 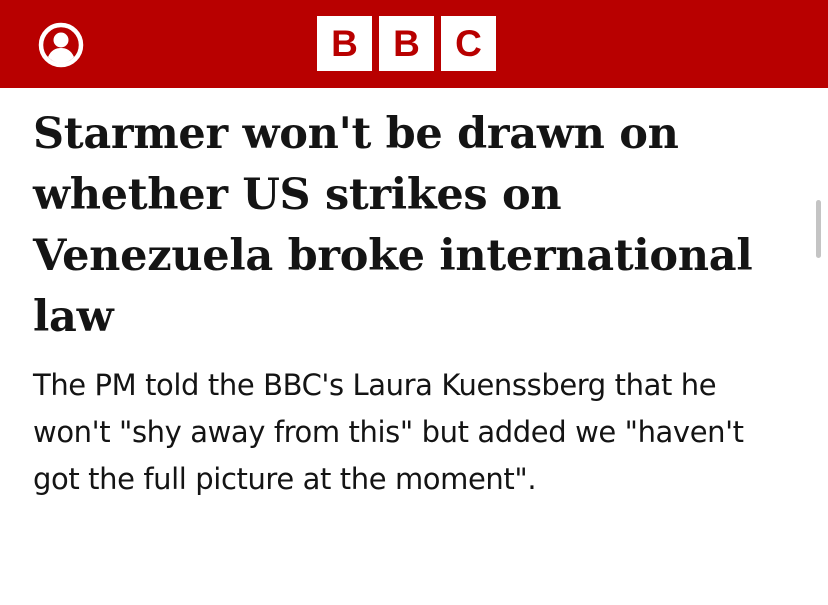 I want to click on logo-letter-c: C, so click(x=468, y=43).